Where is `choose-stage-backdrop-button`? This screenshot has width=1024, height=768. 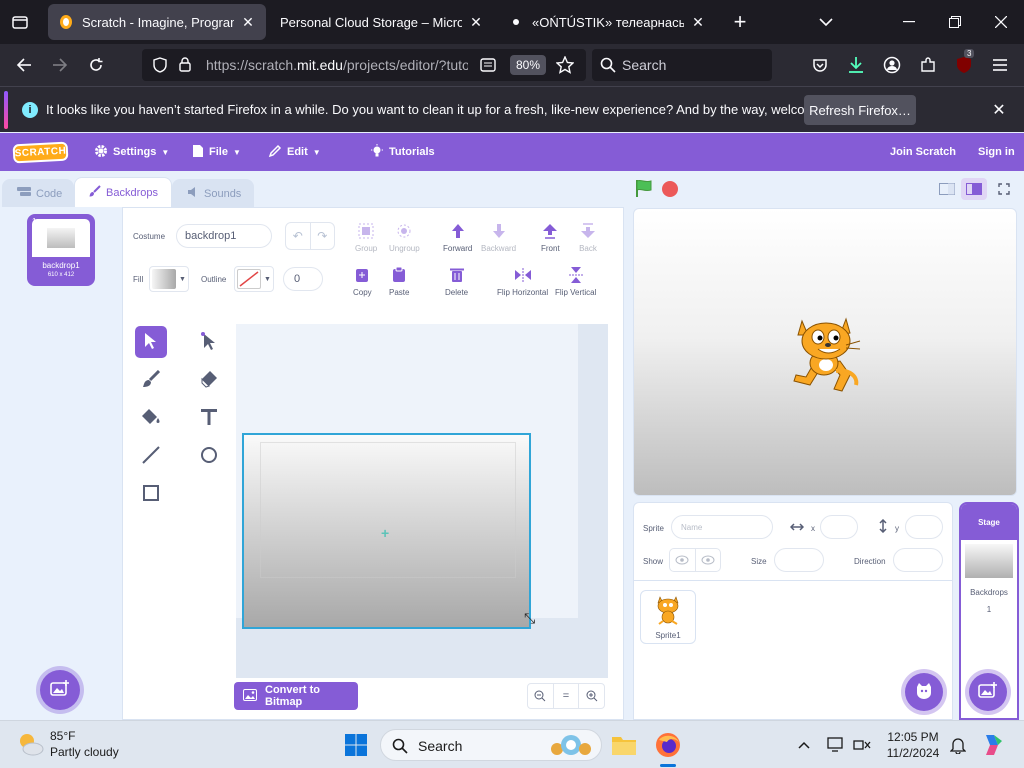 choose-stage-backdrop-button is located at coordinates (988, 692).